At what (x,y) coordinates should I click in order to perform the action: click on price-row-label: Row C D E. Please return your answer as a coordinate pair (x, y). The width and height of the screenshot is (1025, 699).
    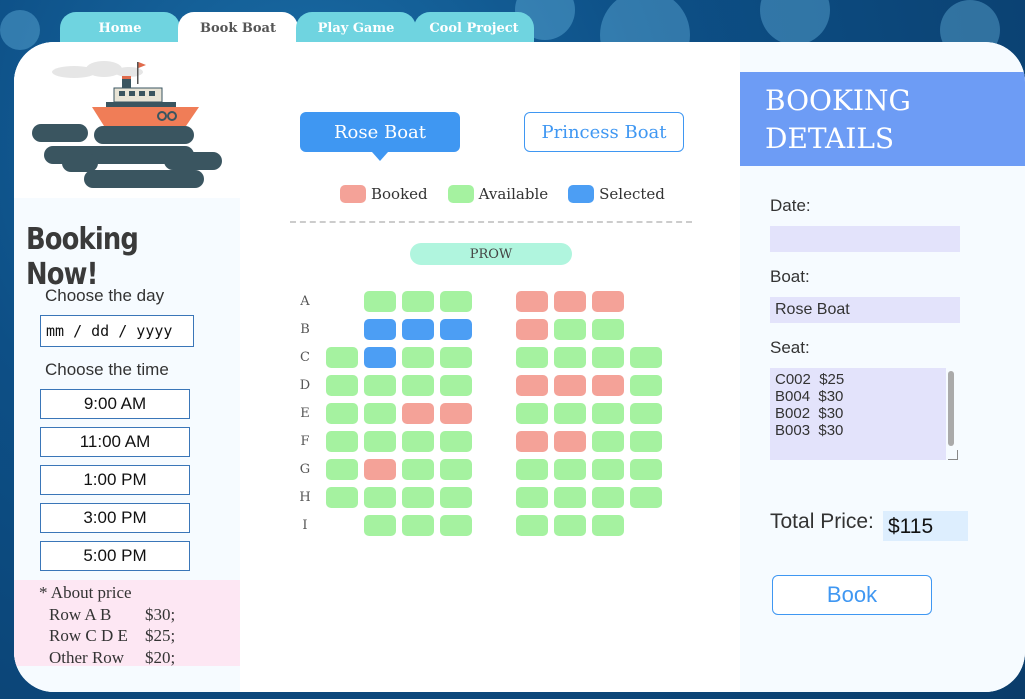
    Looking at the image, I should click on (88, 635).